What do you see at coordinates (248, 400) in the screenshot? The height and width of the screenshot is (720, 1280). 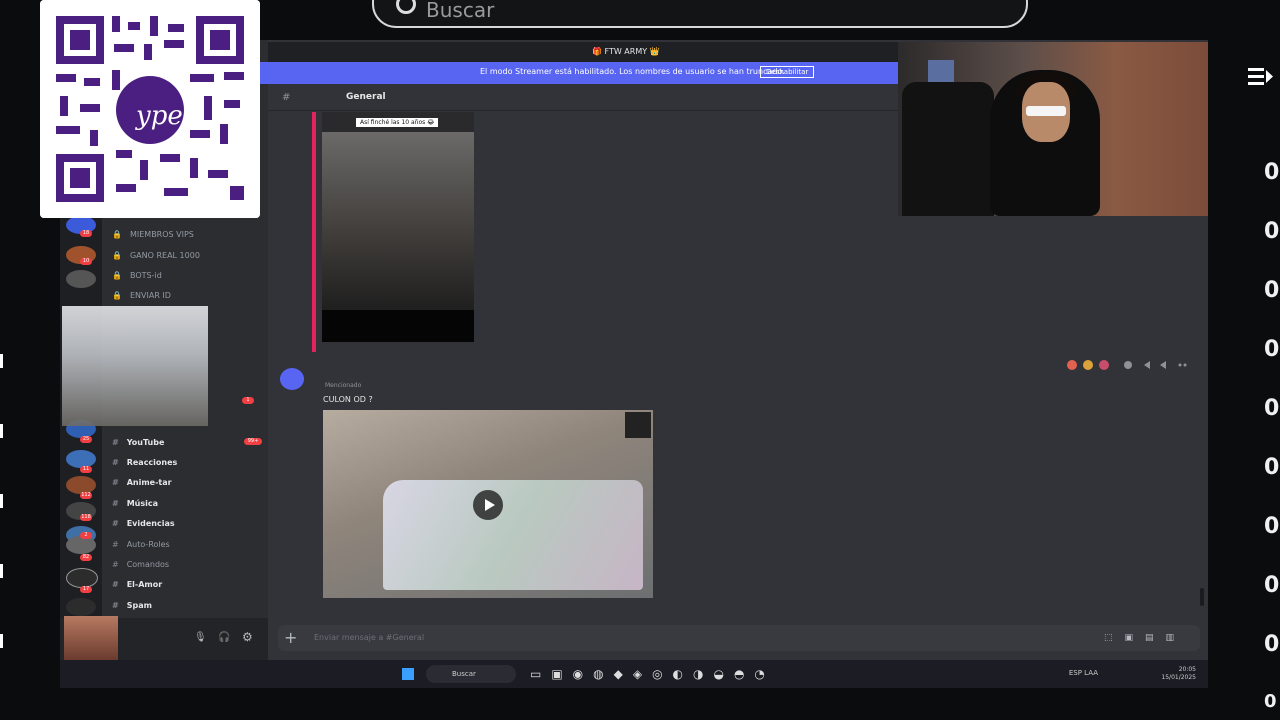 I see `channel-badge: 1` at bounding box center [248, 400].